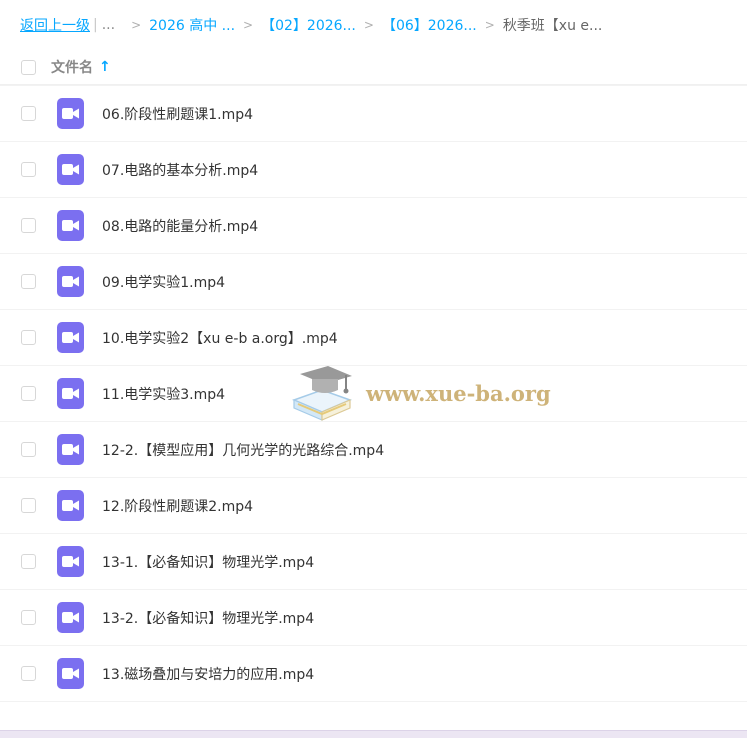  Describe the element at coordinates (243, 450) in the screenshot. I see `file-name: 12-2.【模型应用】几何光学的光路综合.mp4` at that location.